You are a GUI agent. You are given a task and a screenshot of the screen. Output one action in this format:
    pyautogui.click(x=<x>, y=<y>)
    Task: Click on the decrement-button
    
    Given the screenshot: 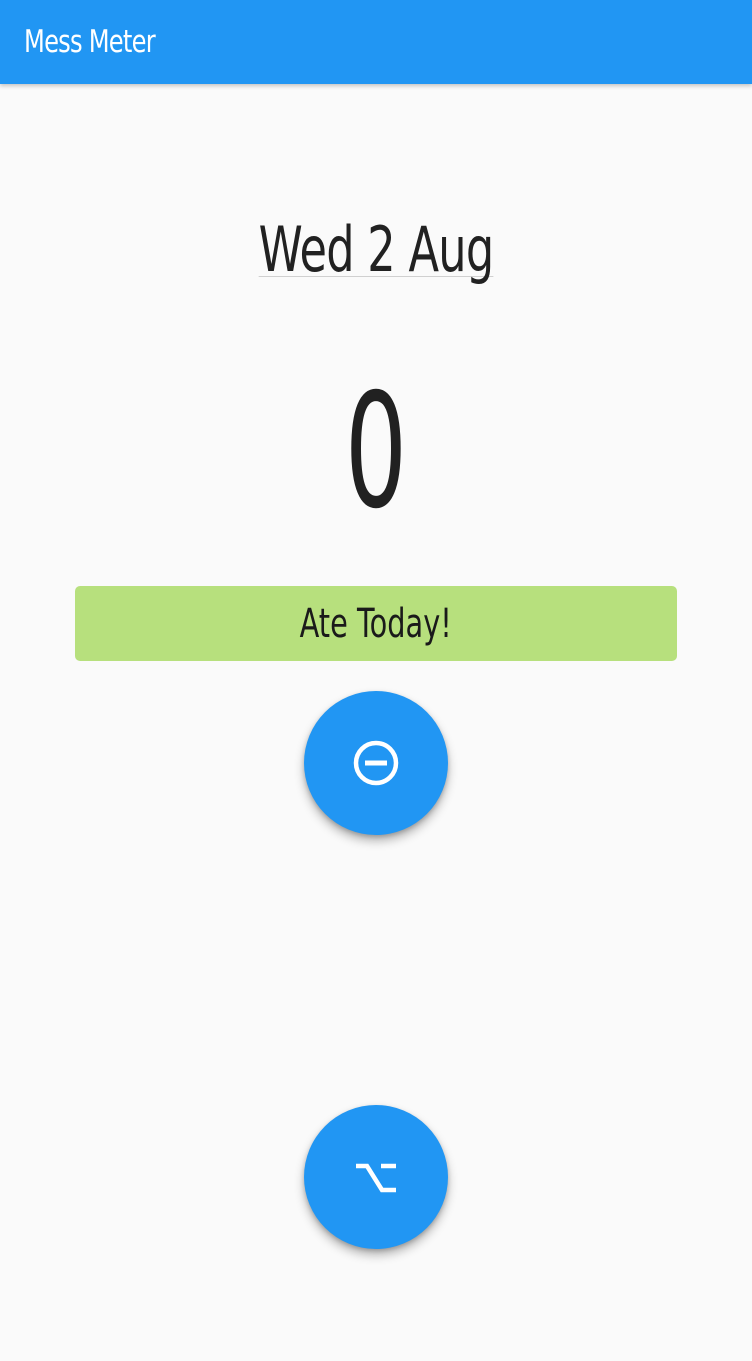 What is the action you would take?
    pyautogui.click(x=376, y=763)
    